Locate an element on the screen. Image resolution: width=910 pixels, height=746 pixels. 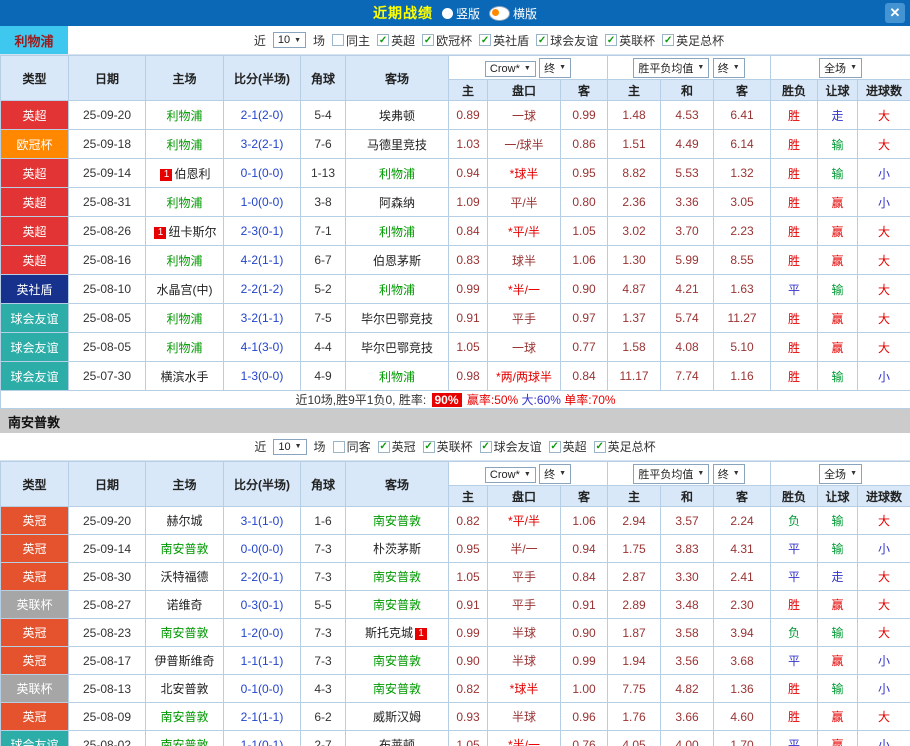
home-team-name: 伯恩利 is located at coordinates (192, 174).